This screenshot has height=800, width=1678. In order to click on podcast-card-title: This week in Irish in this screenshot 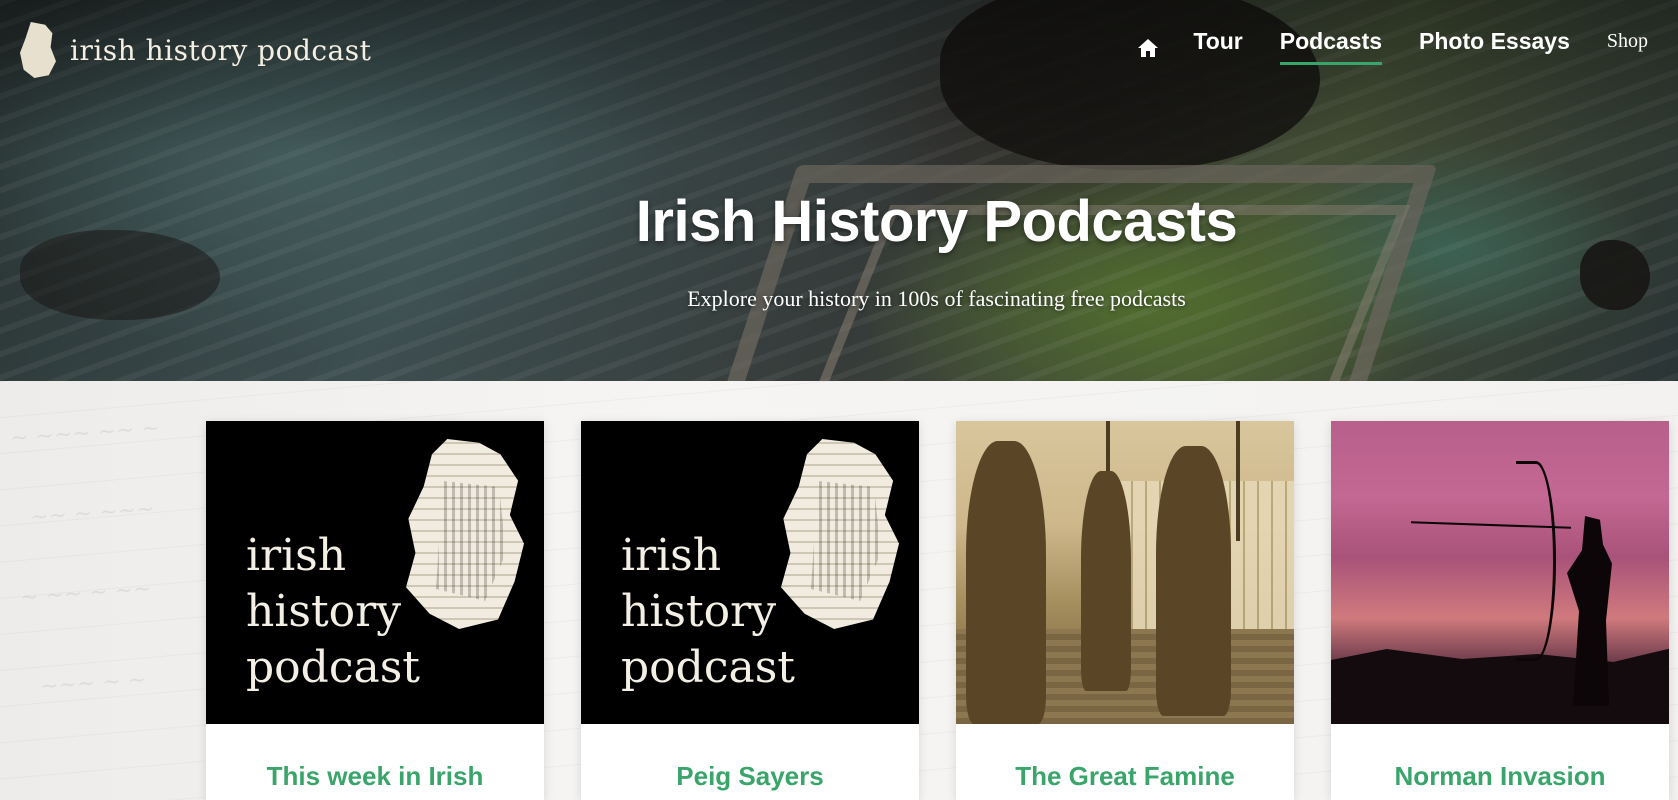, I will do `click(375, 759)`.